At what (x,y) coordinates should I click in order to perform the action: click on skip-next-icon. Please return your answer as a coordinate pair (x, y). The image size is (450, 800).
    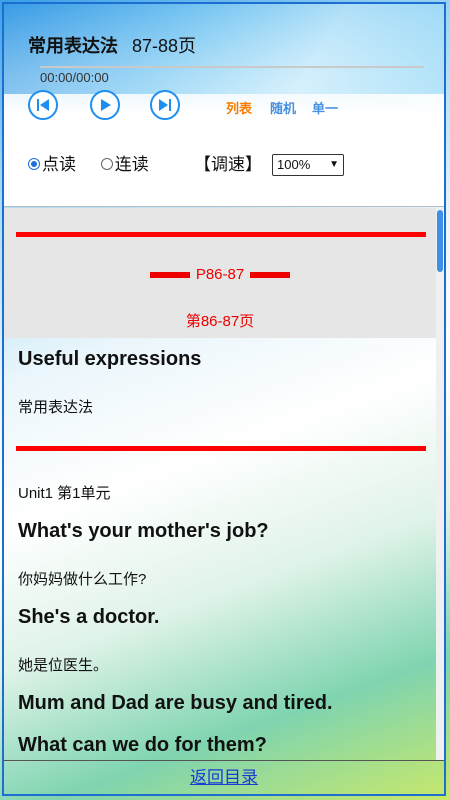
    Looking at the image, I should click on (165, 105).